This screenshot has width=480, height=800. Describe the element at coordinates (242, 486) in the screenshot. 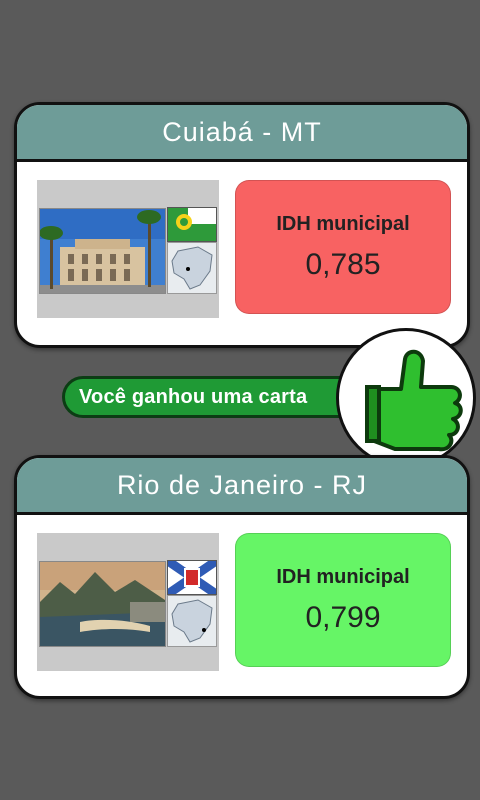

I see `card-title: Rio de Janeiro - RJ` at that location.